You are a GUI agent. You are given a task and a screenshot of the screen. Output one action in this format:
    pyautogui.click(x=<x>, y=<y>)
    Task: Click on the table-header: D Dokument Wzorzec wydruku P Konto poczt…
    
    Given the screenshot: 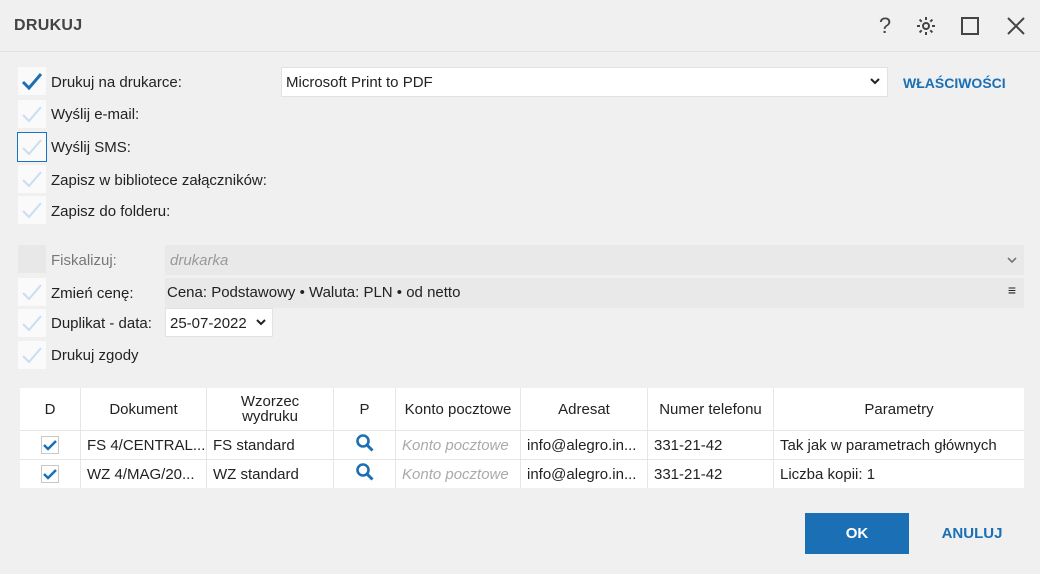 What is the action you would take?
    pyautogui.click(x=522, y=409)
    